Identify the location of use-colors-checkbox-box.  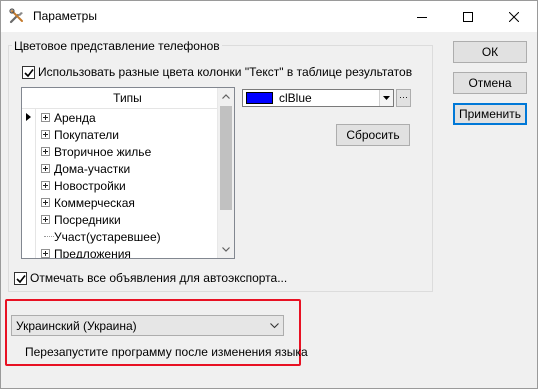
(28, 72).